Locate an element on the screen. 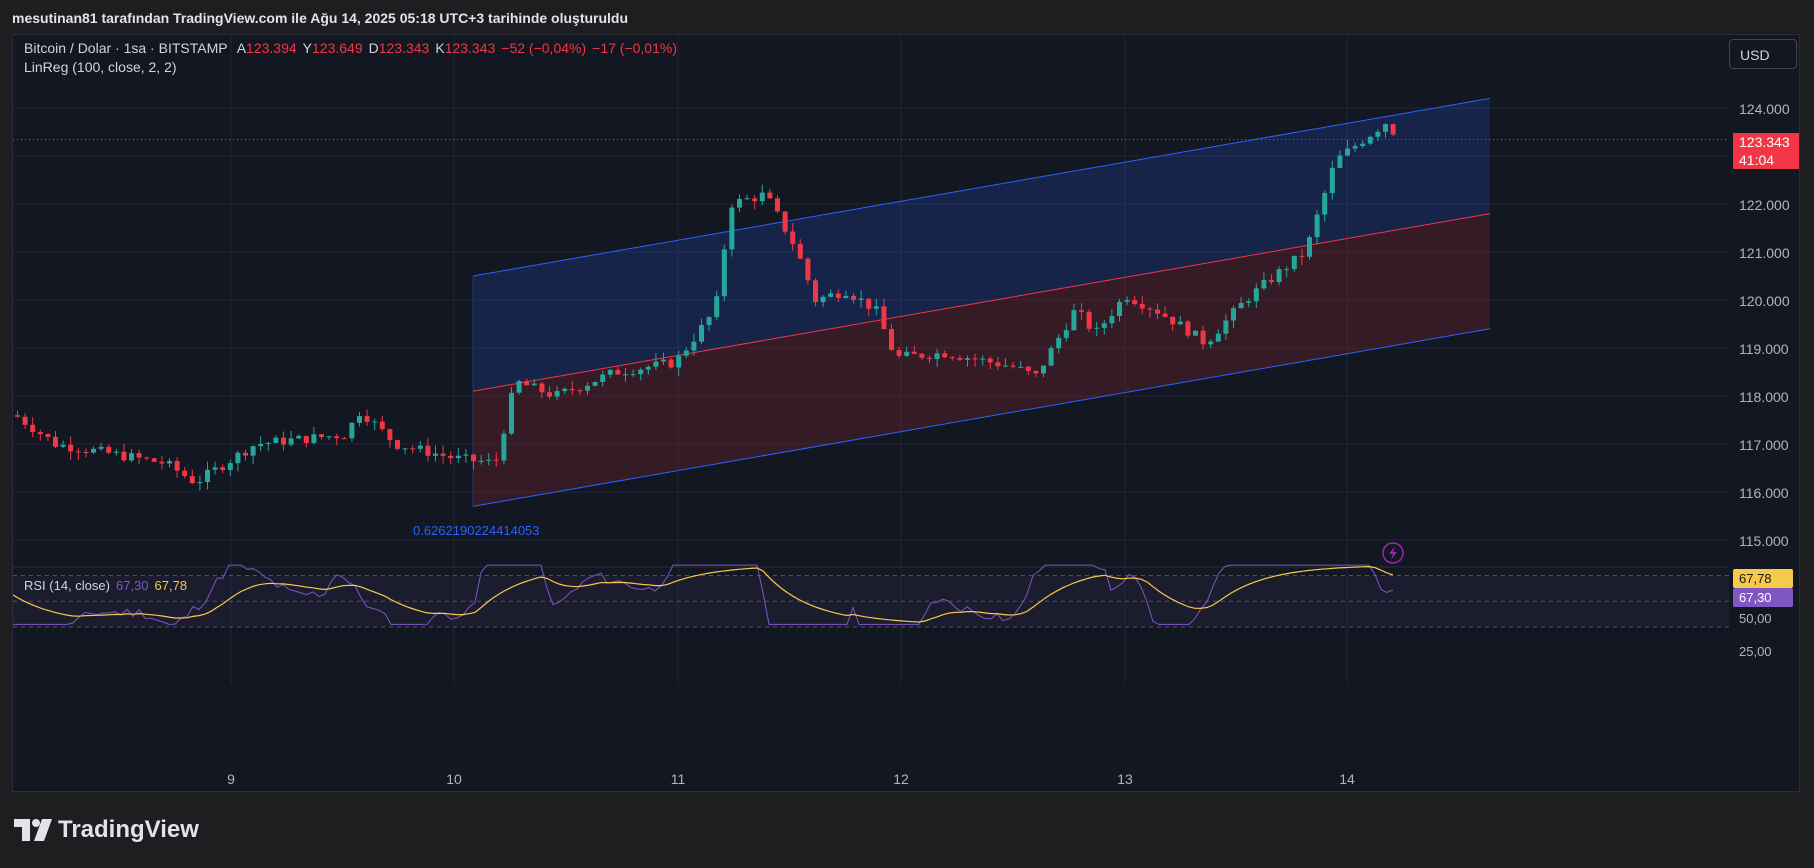 Image resolution: width=1814 pixels, height=868 pixels. rsi-tick: 25,00 is located at coordinates (1755, 651).